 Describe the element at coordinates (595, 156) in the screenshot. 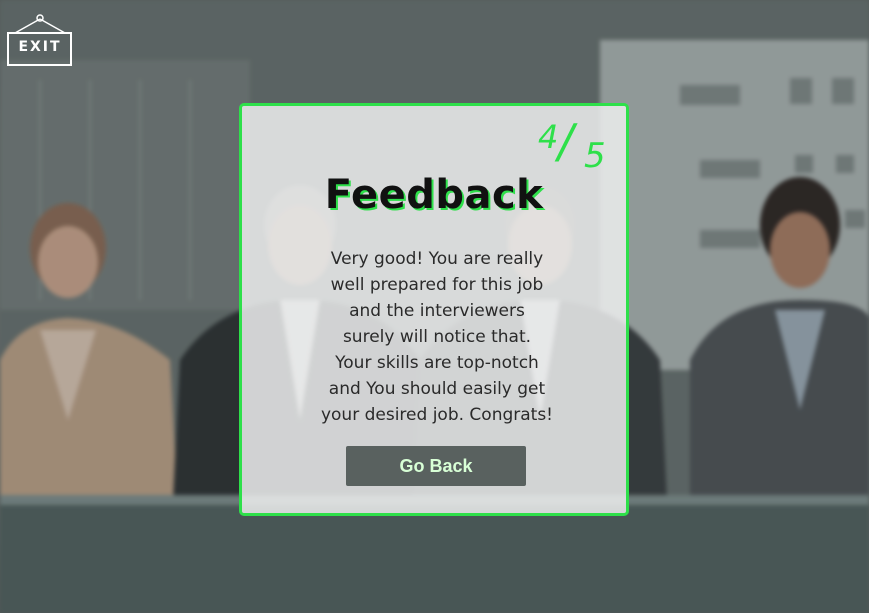

I see `score-total: 5` at that location.